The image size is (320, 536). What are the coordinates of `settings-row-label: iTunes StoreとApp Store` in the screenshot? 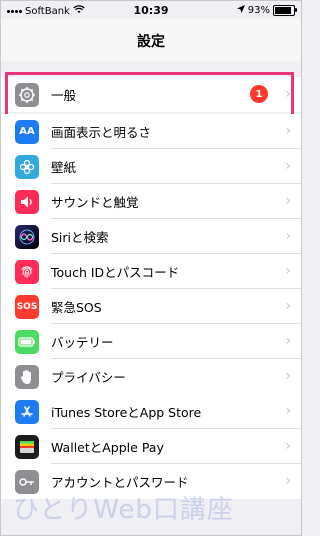 It's located at (126, 412).